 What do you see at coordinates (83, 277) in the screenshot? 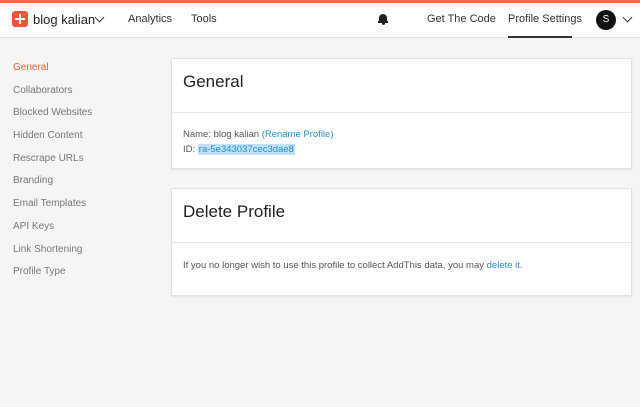
I see `sidebar-item-profile-type: Profile Type` at bounding box center [83, 277].